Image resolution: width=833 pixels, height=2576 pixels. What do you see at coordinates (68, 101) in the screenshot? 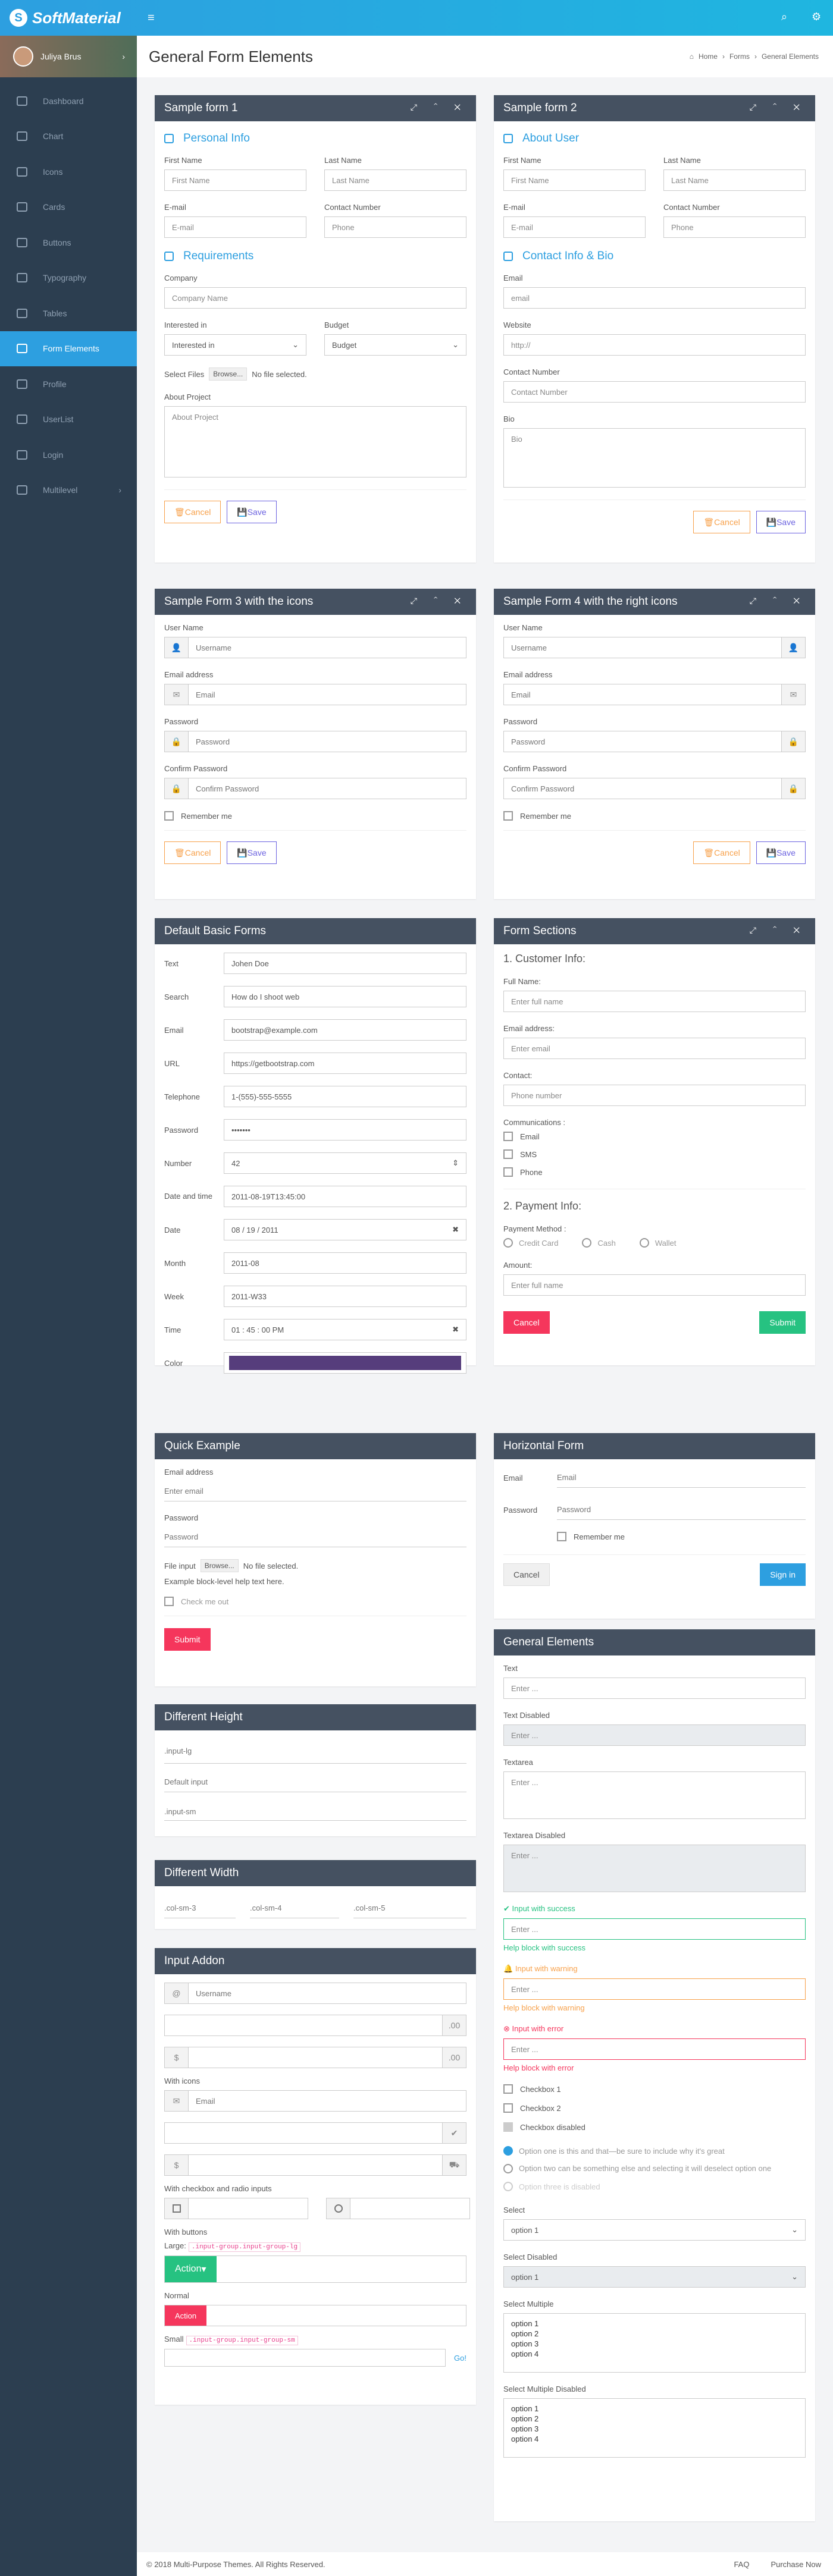
I see `sidebar-item-dashboard: Dashboard` at bounding box center [68, 101].